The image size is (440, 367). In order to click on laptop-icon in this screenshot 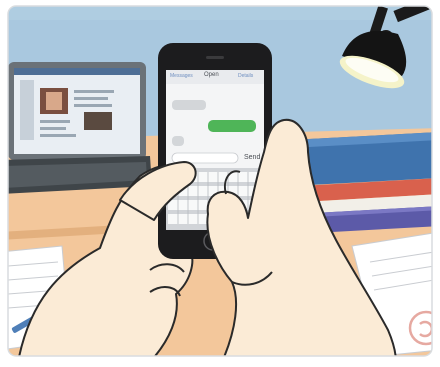, I will do `click(80, 128)`.